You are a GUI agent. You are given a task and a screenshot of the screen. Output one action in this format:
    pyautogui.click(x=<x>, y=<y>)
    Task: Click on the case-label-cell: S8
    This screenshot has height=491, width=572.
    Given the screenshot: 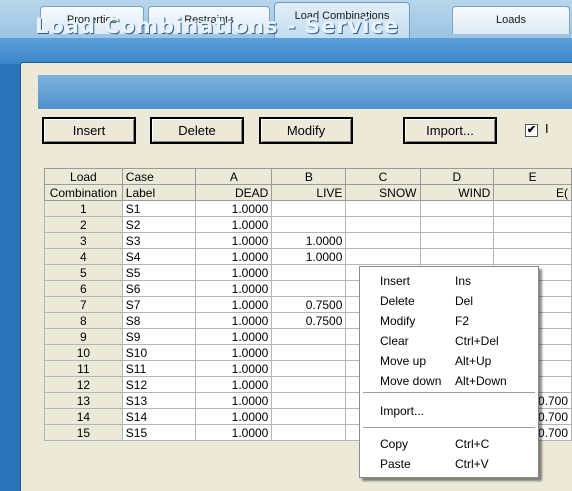 What is the action you would take?
    pyautogui.click(x=159, y=320)
    